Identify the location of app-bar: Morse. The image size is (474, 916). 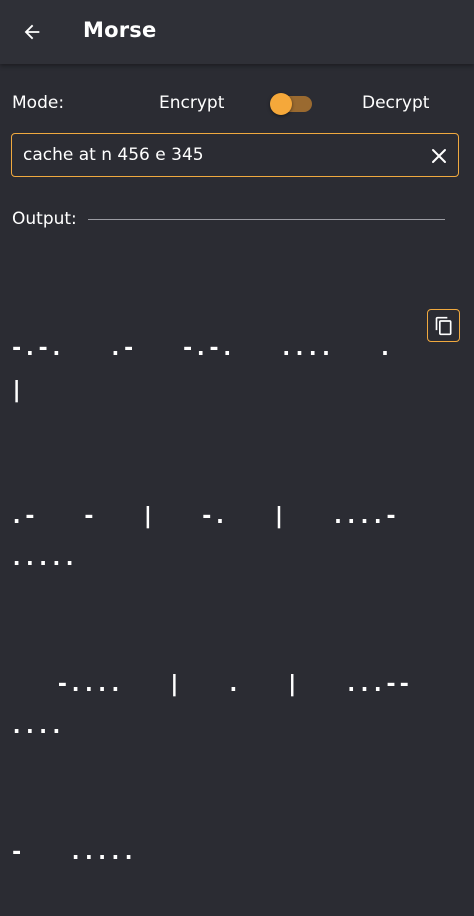
(237, 32).